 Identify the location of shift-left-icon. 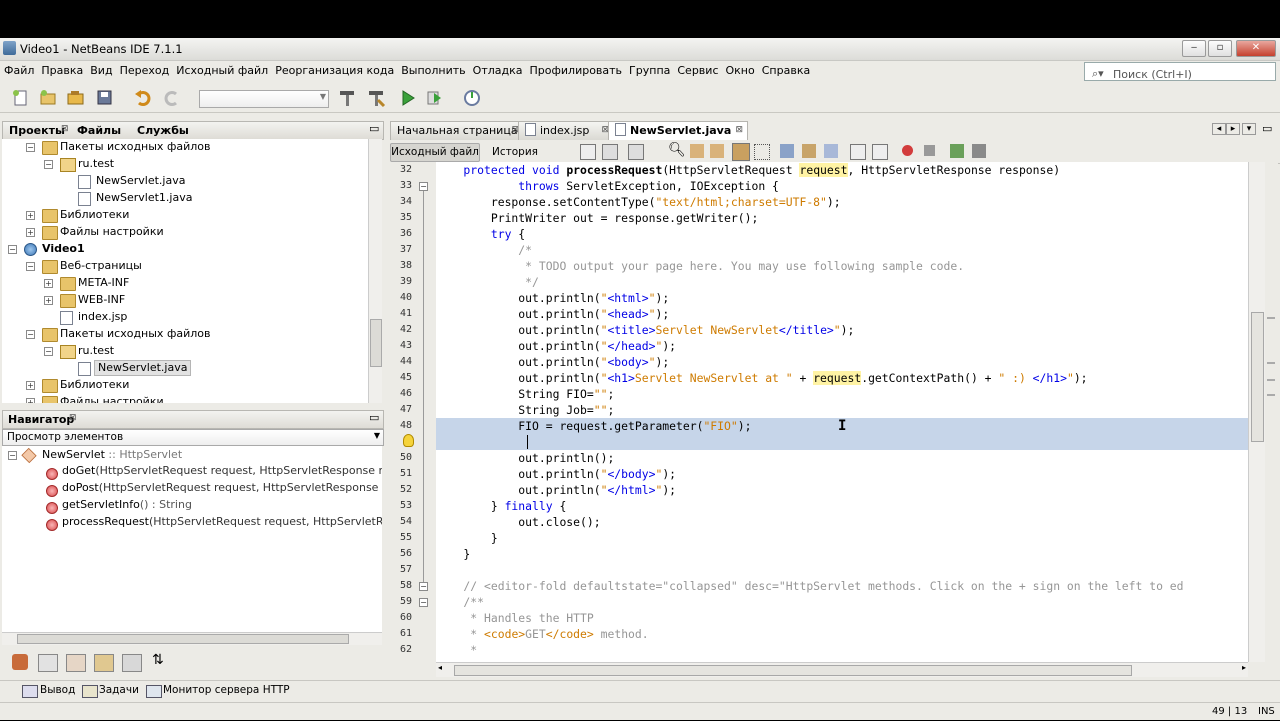
(858, 152).